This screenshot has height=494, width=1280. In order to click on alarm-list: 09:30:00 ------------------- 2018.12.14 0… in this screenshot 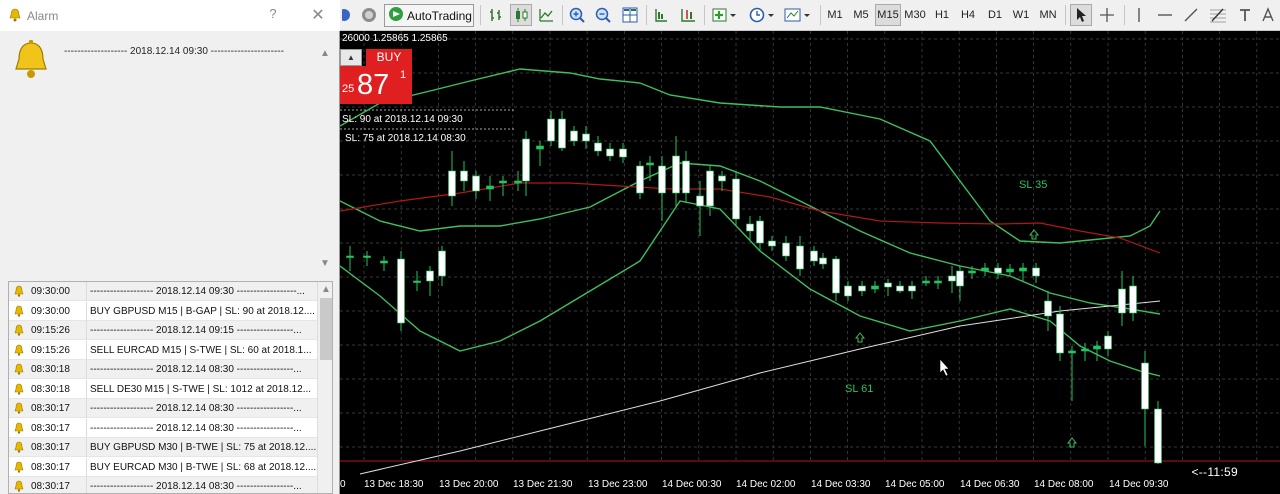, I will do `click(170, 387)`.